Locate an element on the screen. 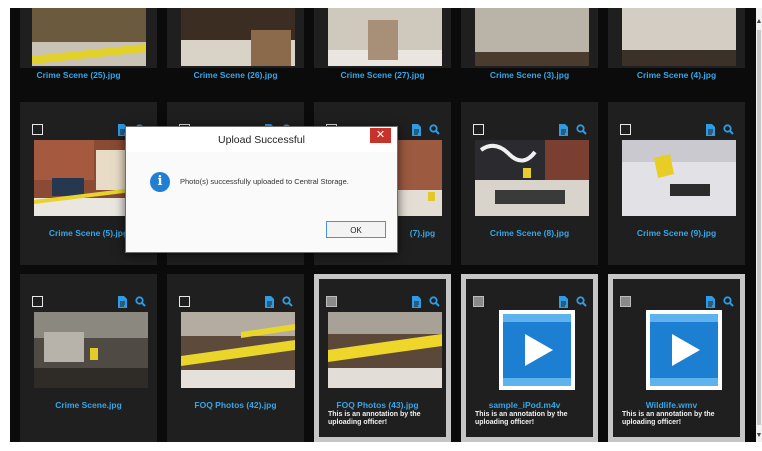 This screenshot has height=451, width=762. gallery-tile: Crime Scene (26).jpg is located at coordinates (235, 44).